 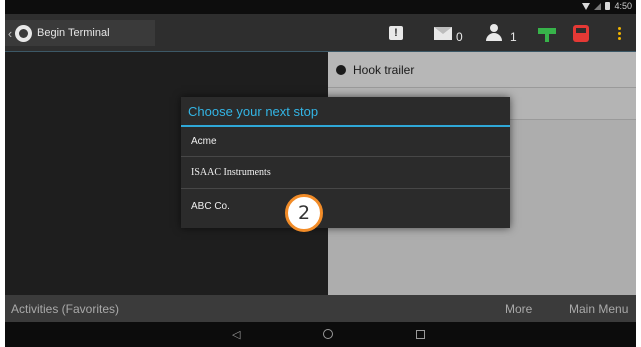 I want to click on envelope-icon, so click(x=443, y=33).